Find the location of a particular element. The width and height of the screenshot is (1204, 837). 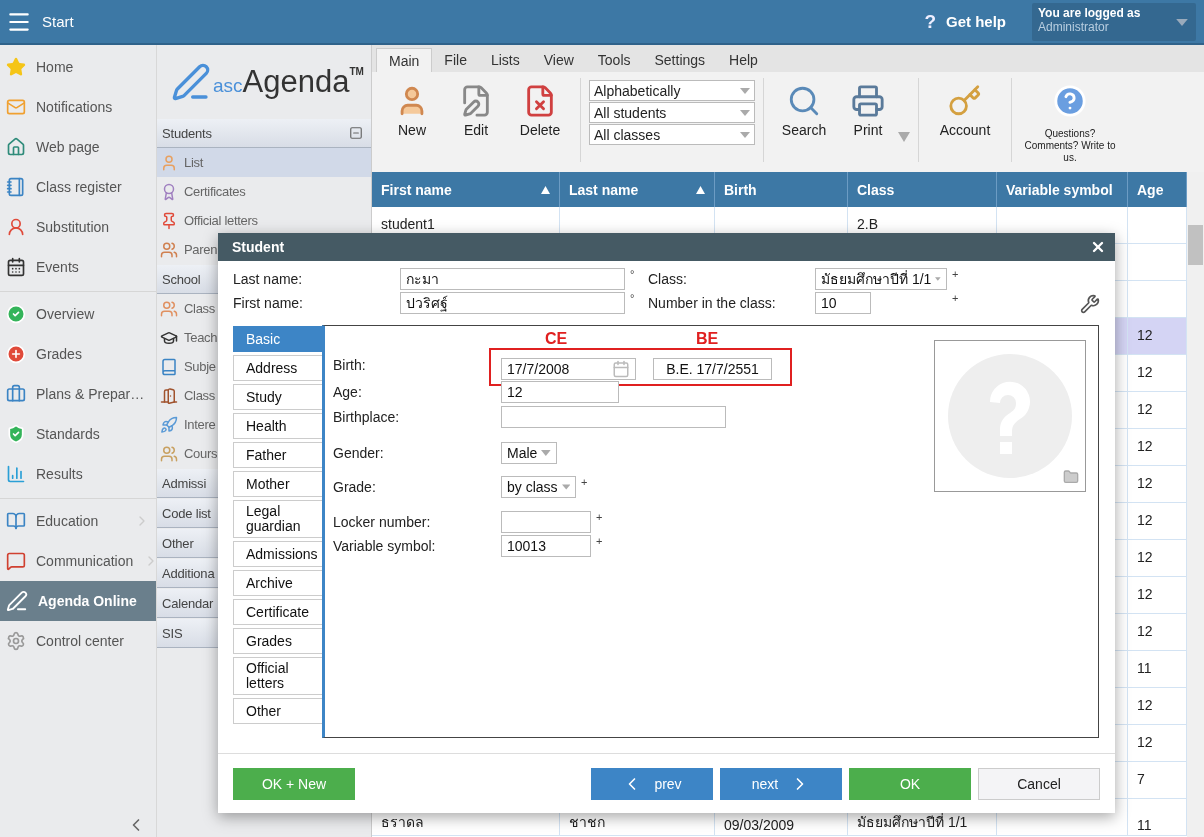

dialog-title: Student is located at coordinates (258, 247).